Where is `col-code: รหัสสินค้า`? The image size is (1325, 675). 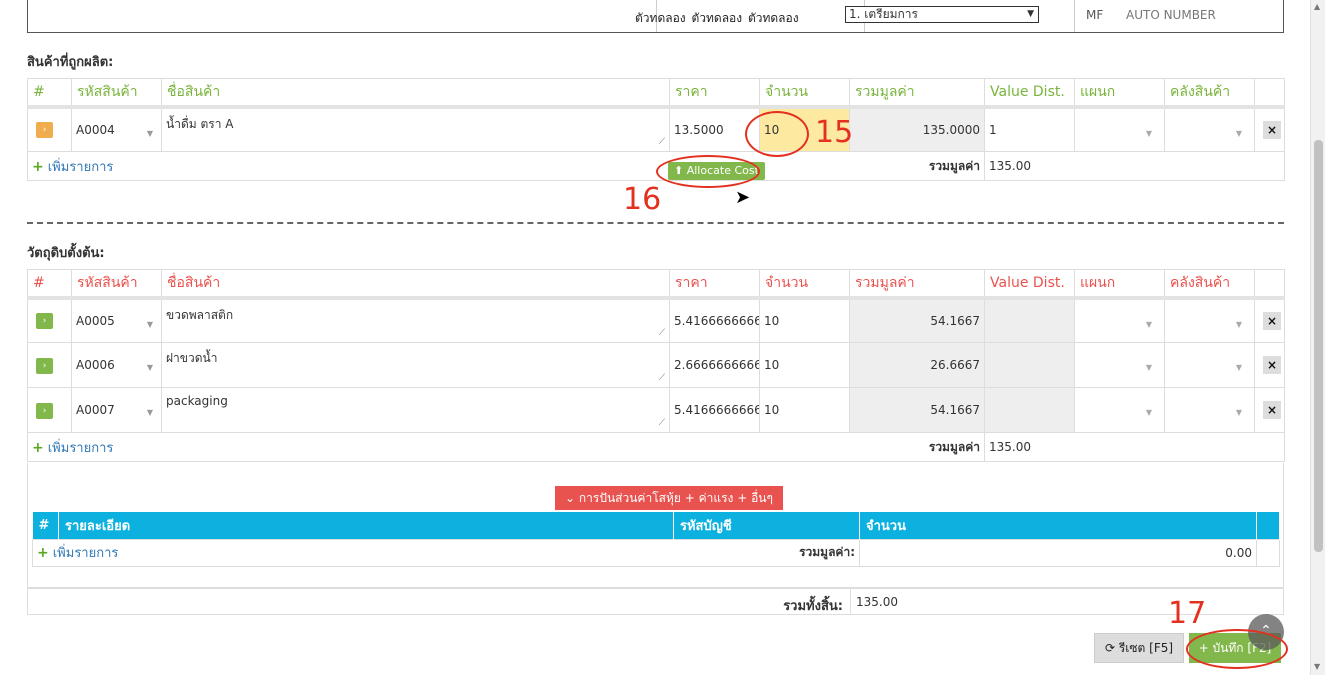 col-code: รหัสสินค้า is located at coordinates (116, 284).